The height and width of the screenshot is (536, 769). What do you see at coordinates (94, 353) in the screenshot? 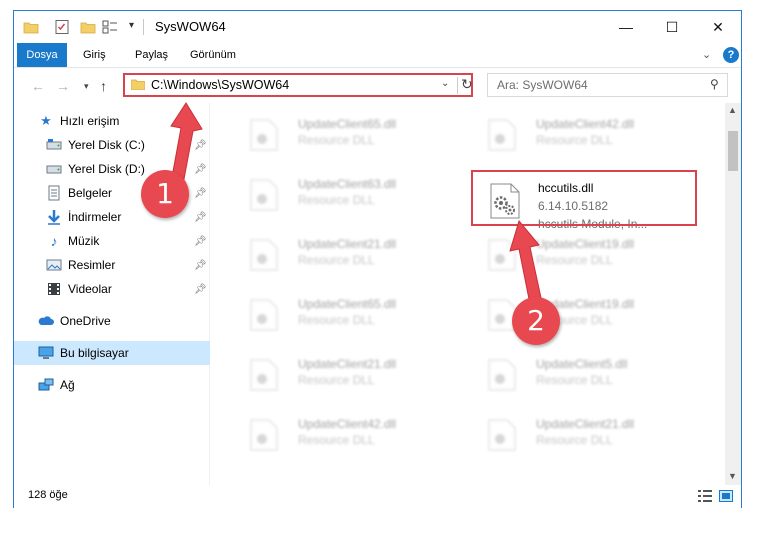
I see `sidebar-item-label: Bu bilgisayar` at bounding box center [94, 353].